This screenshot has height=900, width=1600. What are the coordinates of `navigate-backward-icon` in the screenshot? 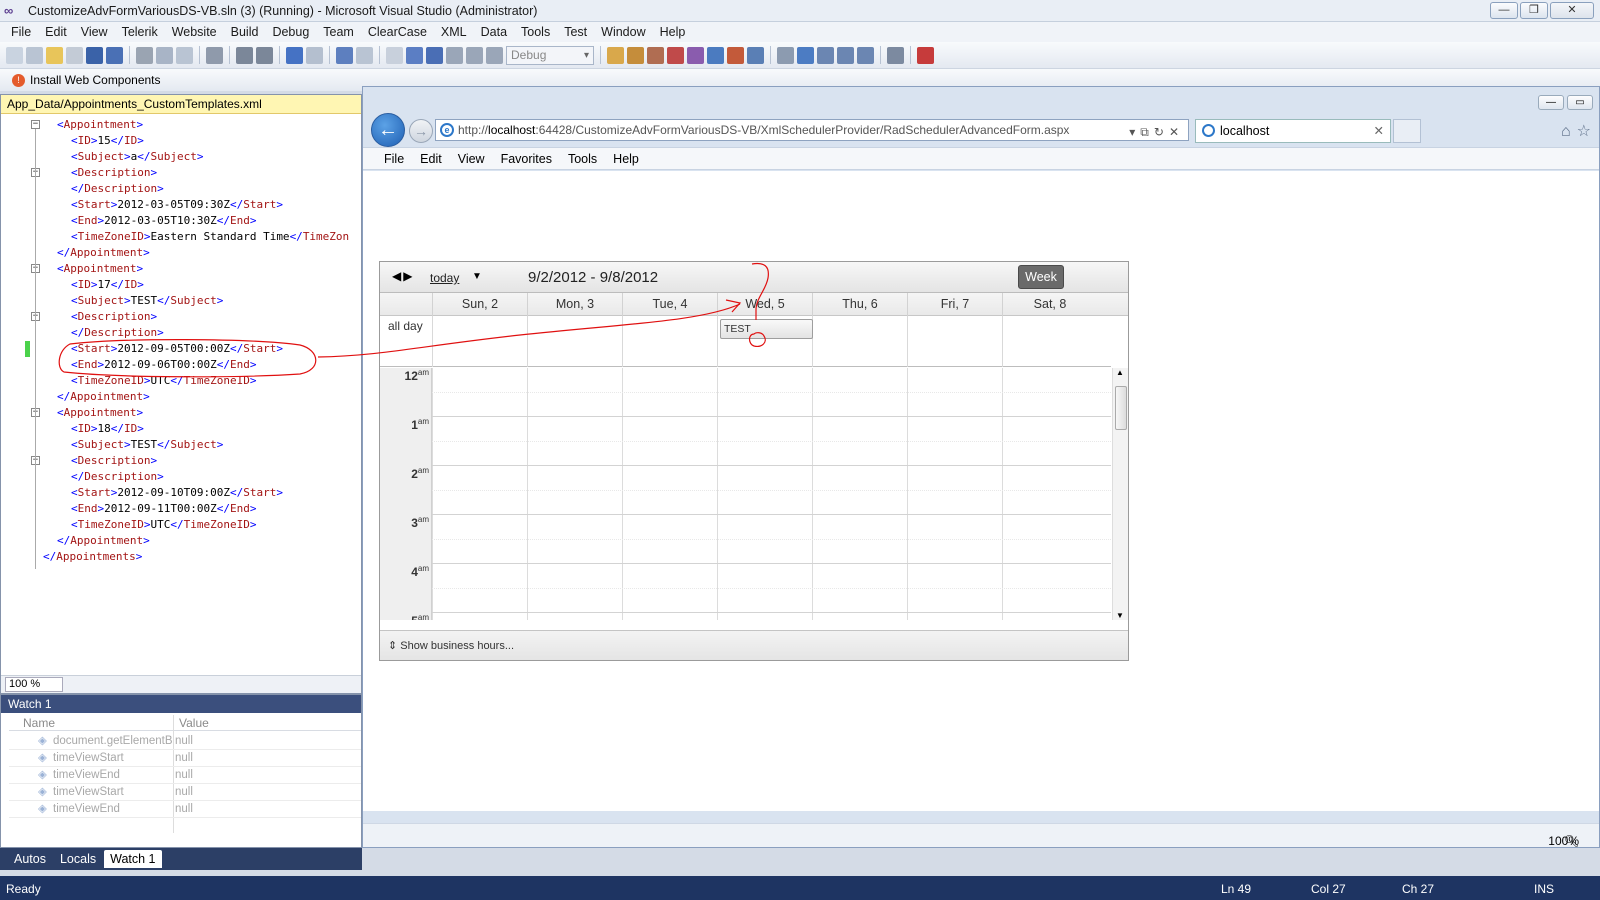 It's located at (344, 55).